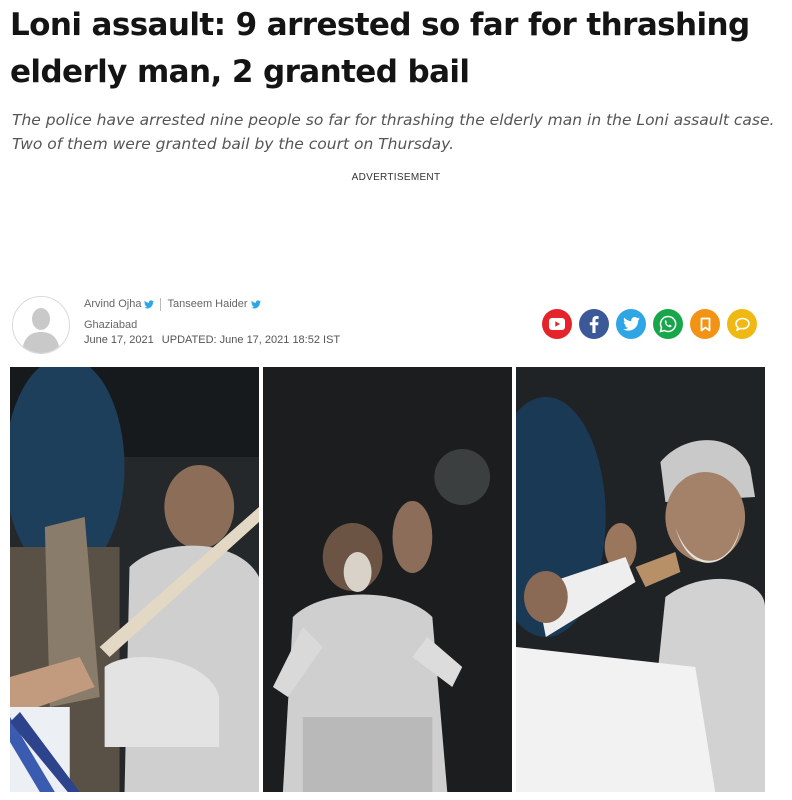  I want to click on dateline-location: Ghaziabad, so click(111, 325).